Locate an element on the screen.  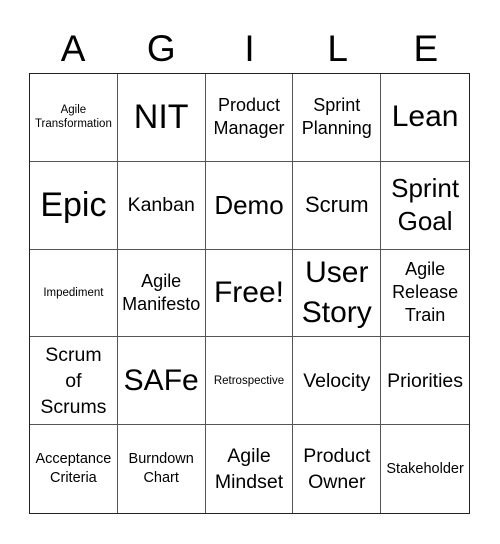
bingo-cell: Velocity is located at coordinates (337, 381).